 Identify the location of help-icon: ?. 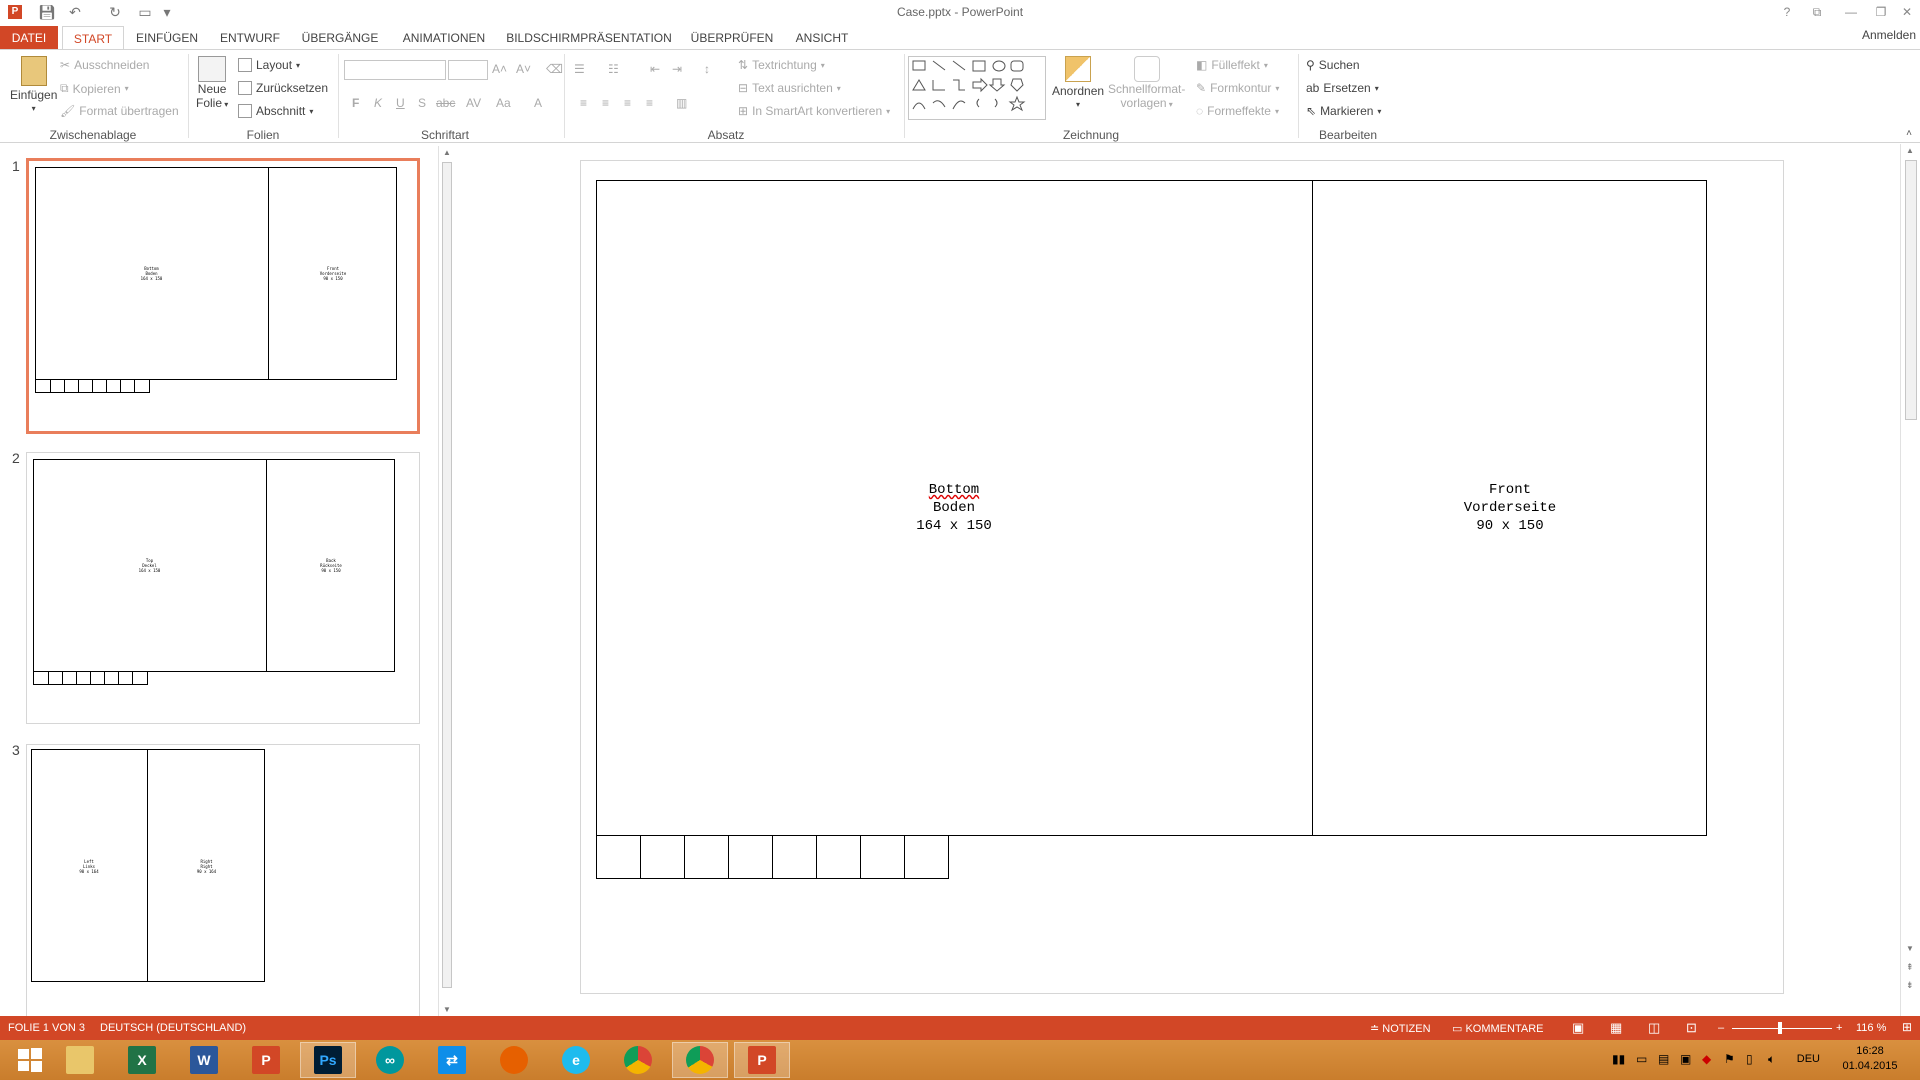
(1787, 12).